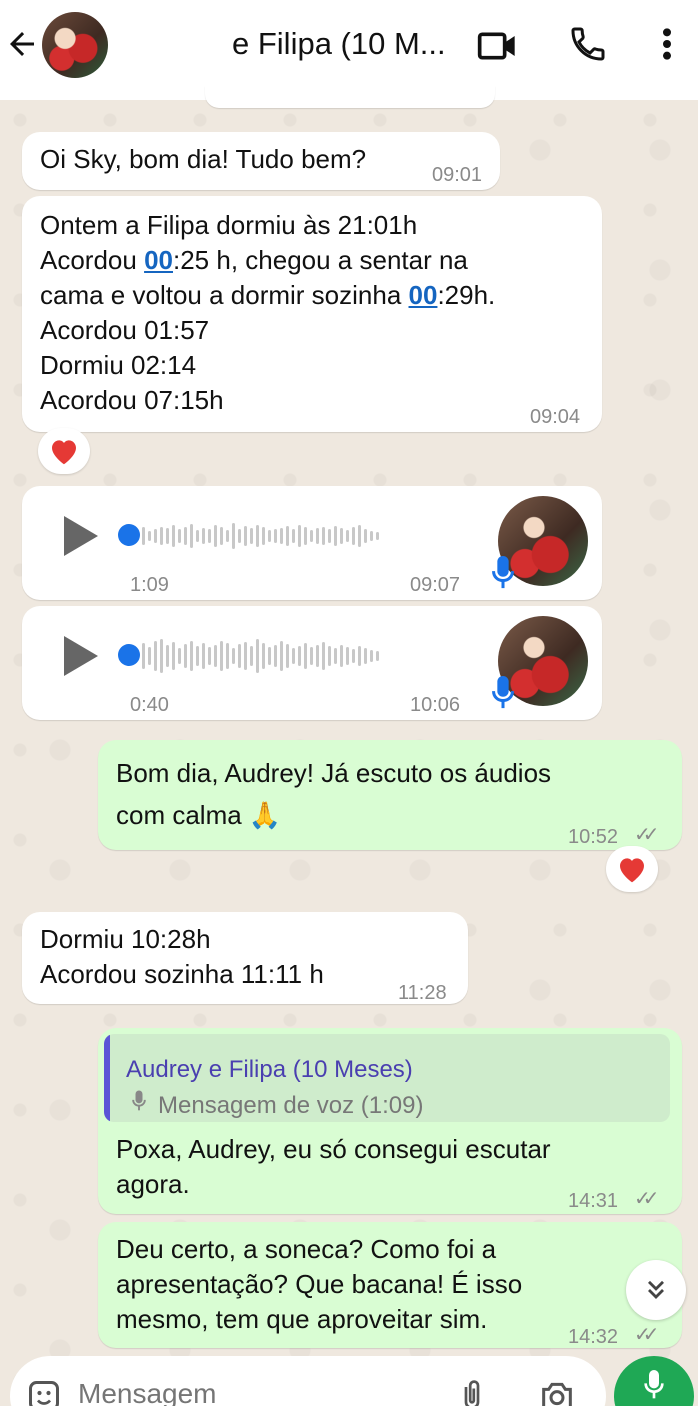  I want to click on message-line: Deu certo, a soneca? Como foi a, so click(306, 1249).